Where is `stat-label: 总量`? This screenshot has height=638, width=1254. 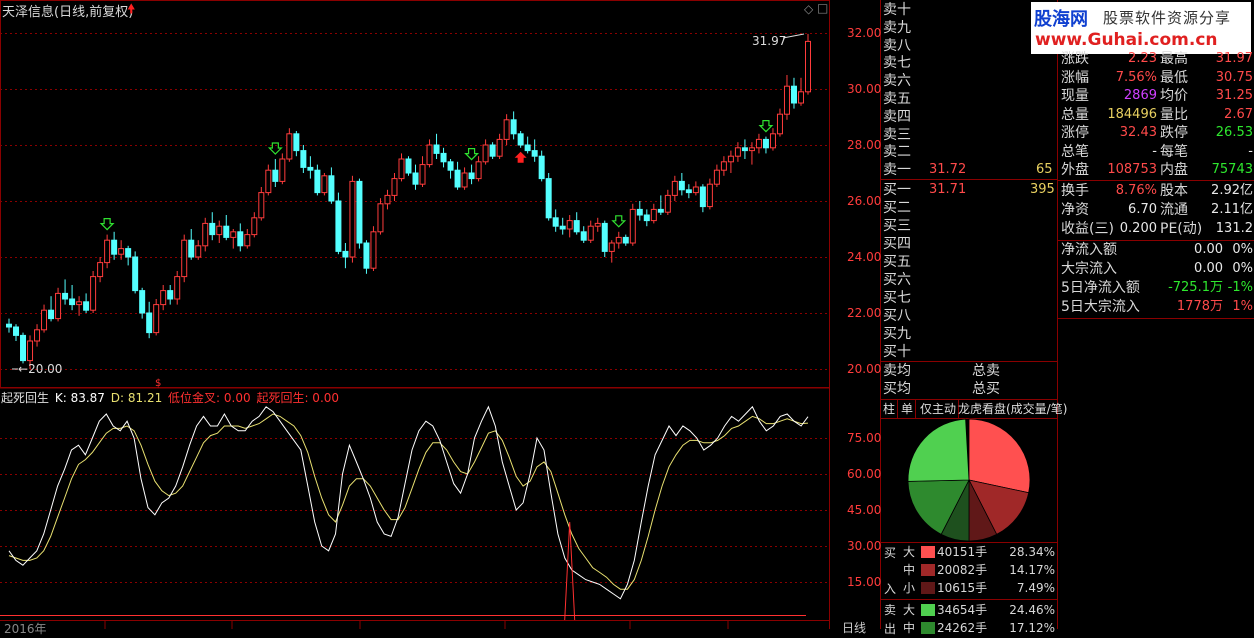
stat-label: 总量 is located at coordinates (1075, 114).